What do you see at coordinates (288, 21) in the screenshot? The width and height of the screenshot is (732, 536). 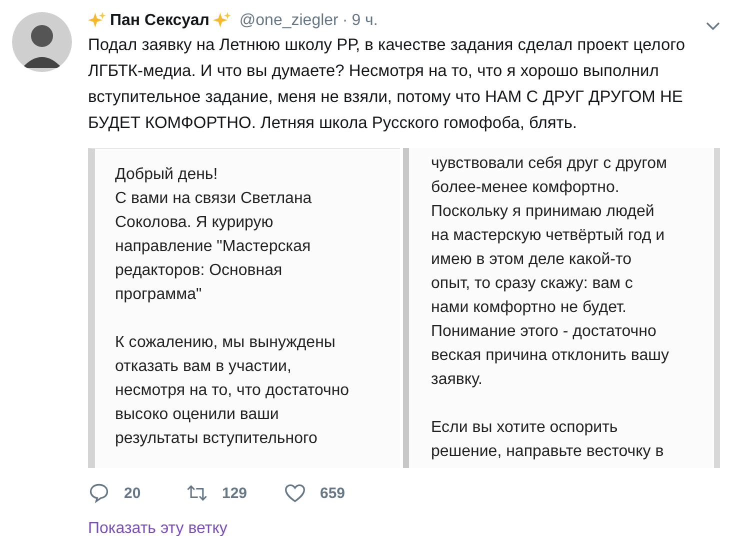 I see `user-handle: @one_ziegler` at bounding box center [288, 21].